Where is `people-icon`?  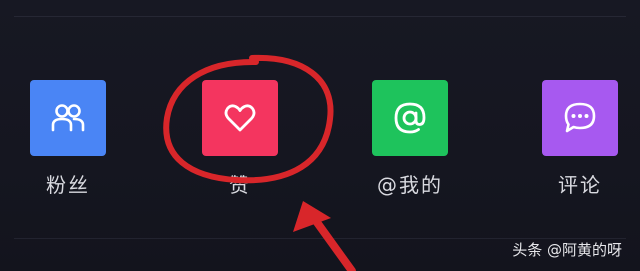 people-icon is located at coordinates (68, 118).